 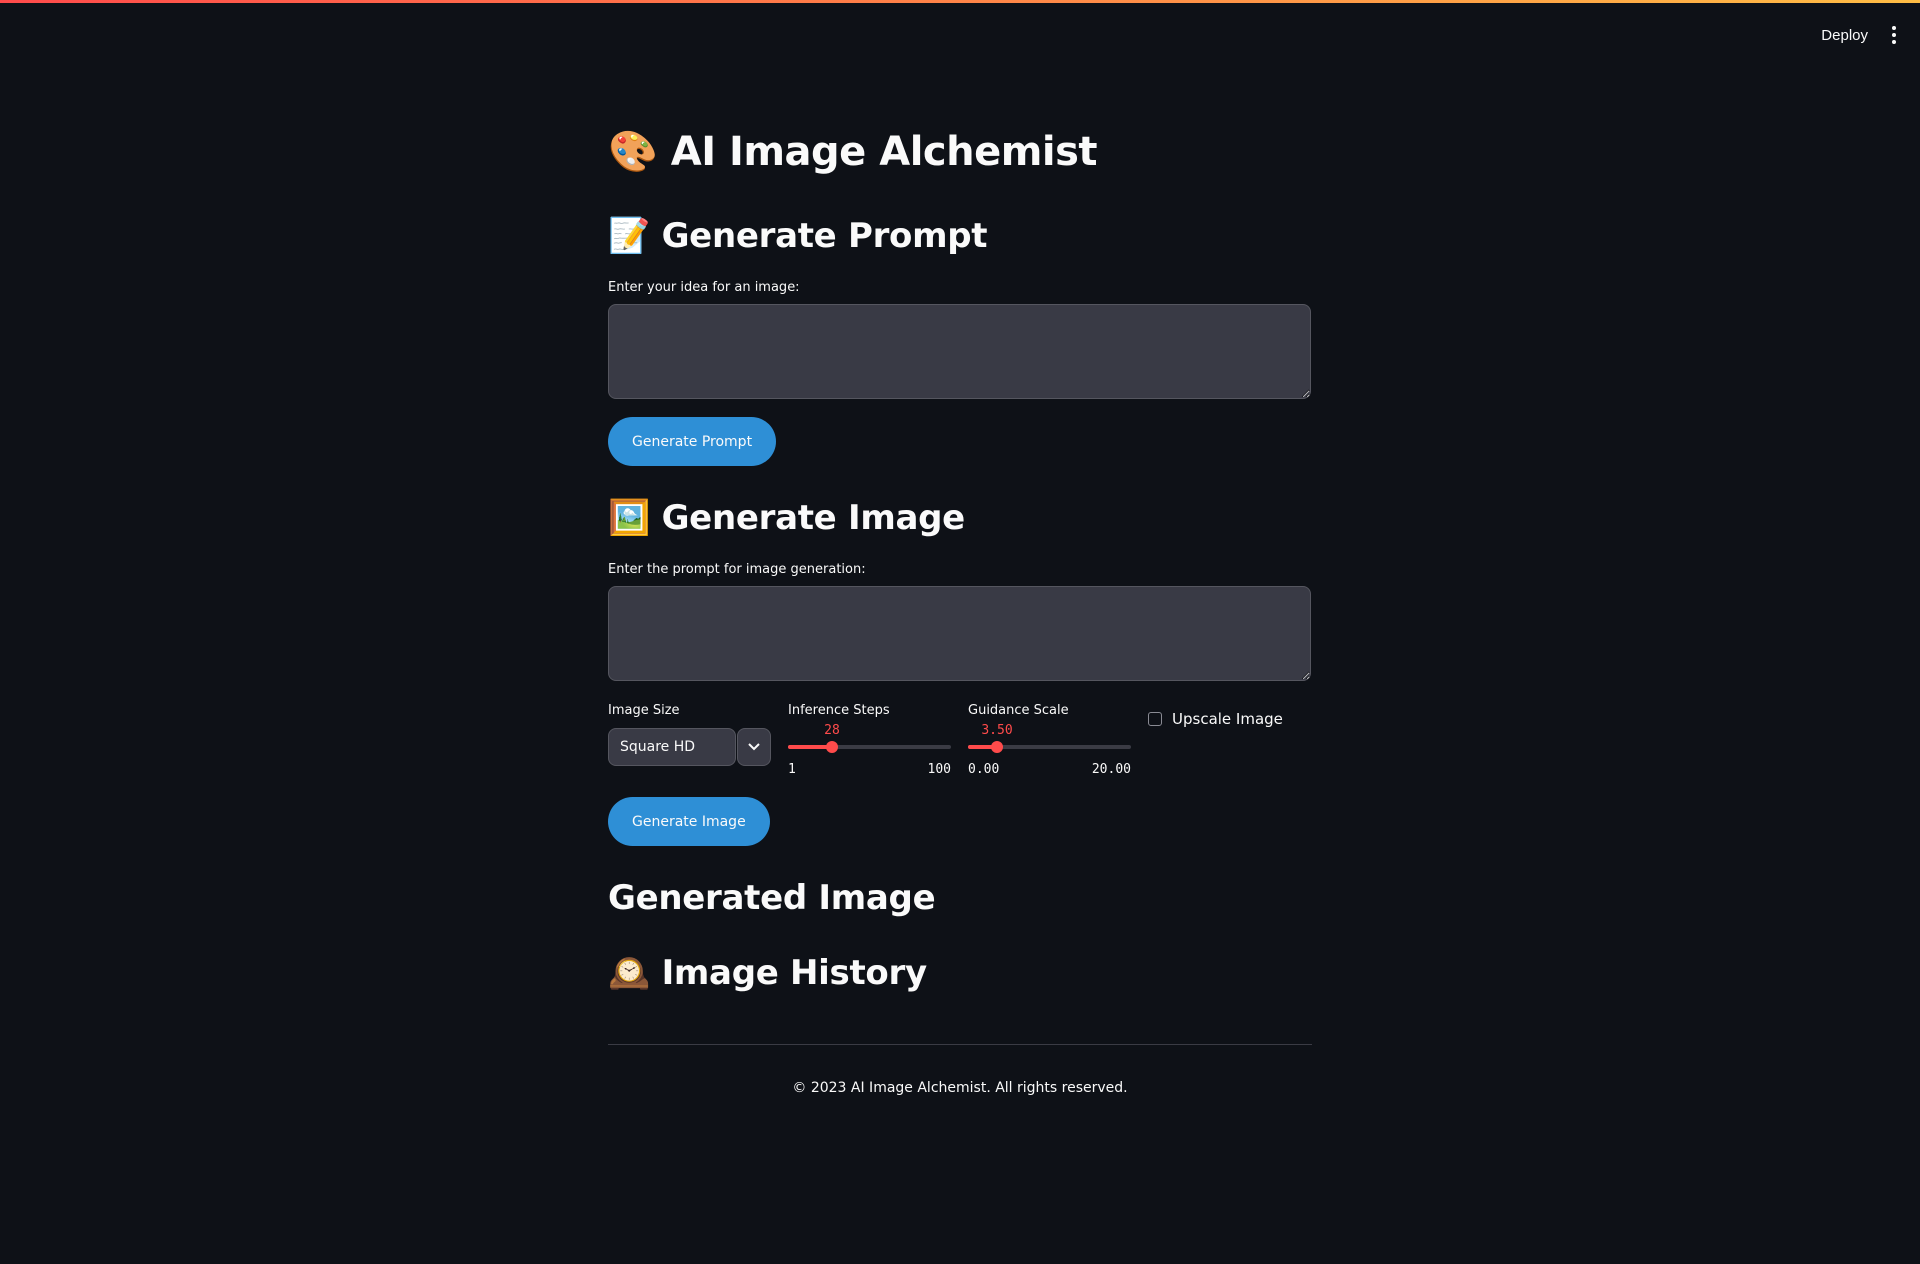 What do you see at coordinates (960, 1) in the screenshot?
I see `top-decoration-bar` at bounding box center [960, 1].